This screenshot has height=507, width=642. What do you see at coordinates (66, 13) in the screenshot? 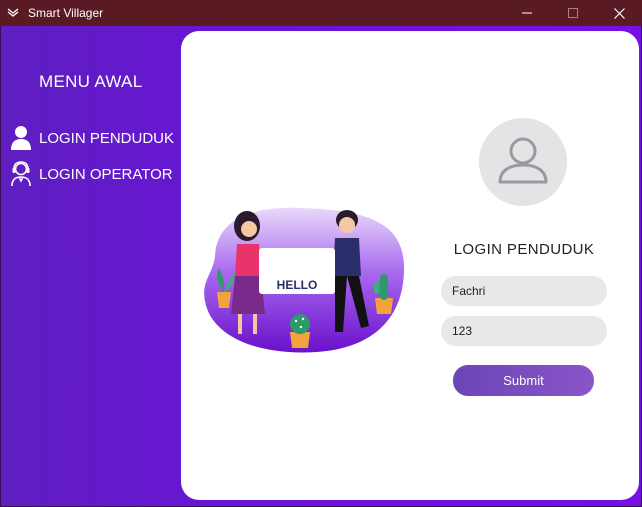
I see `window-title: Smart Villager` at bounding box center [66, 13].